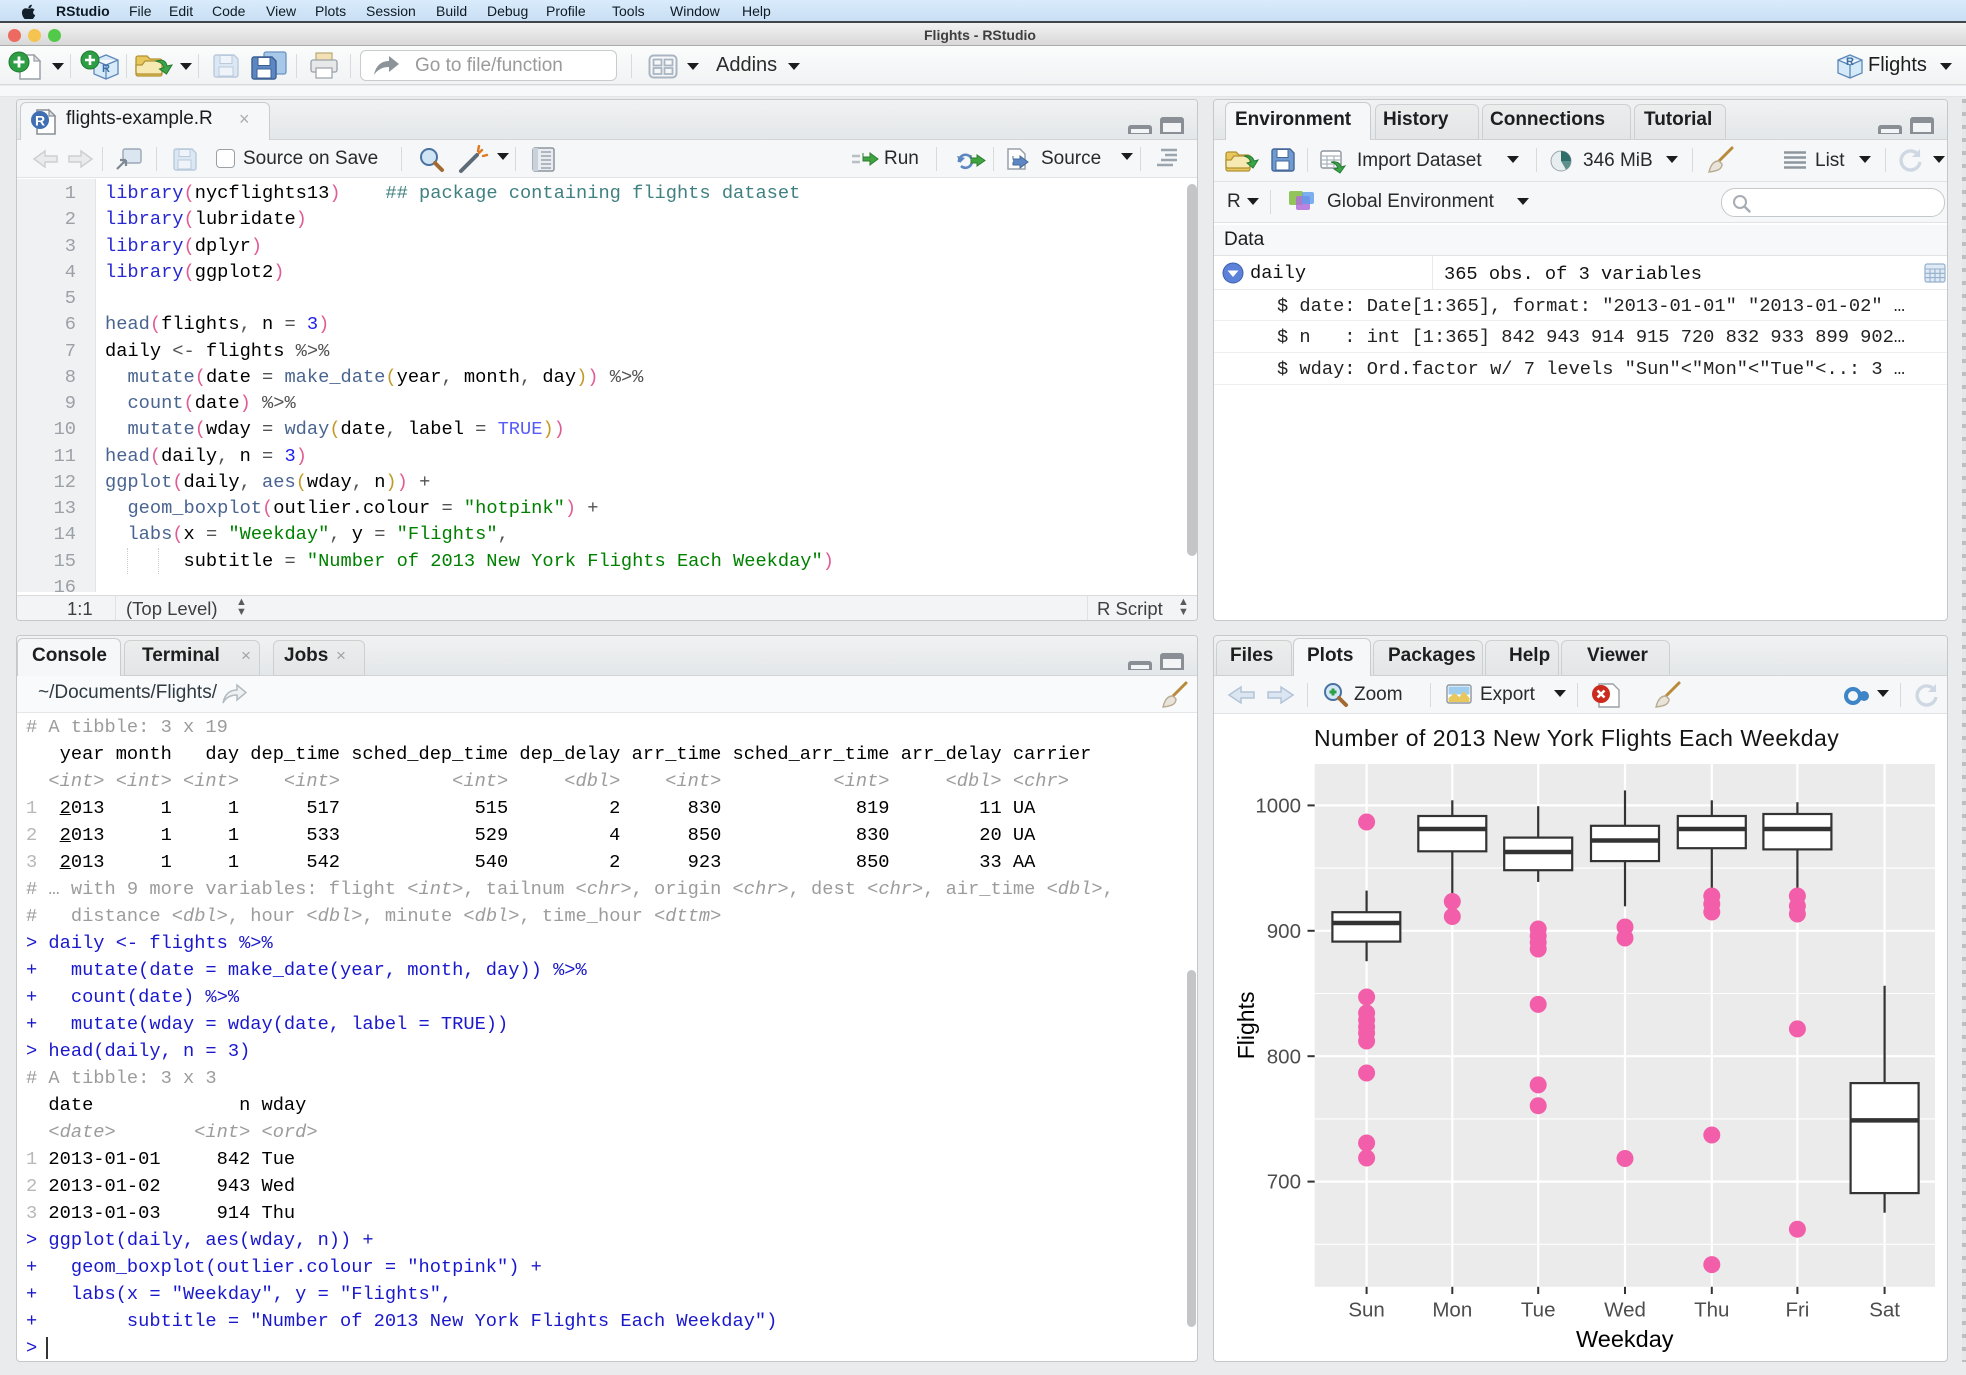 This screenshot has width=1966, height=1375. Describe the element at coordinates (1625, 1310) in the screenshot. I see `svg-text: Wed` at that location.